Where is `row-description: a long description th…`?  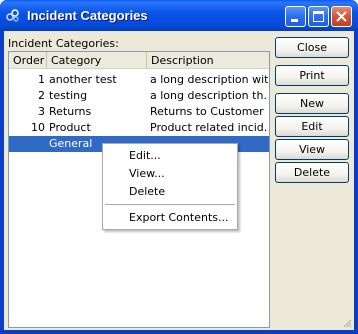 row-description: a long description th… is located at coordinates (209, 95).